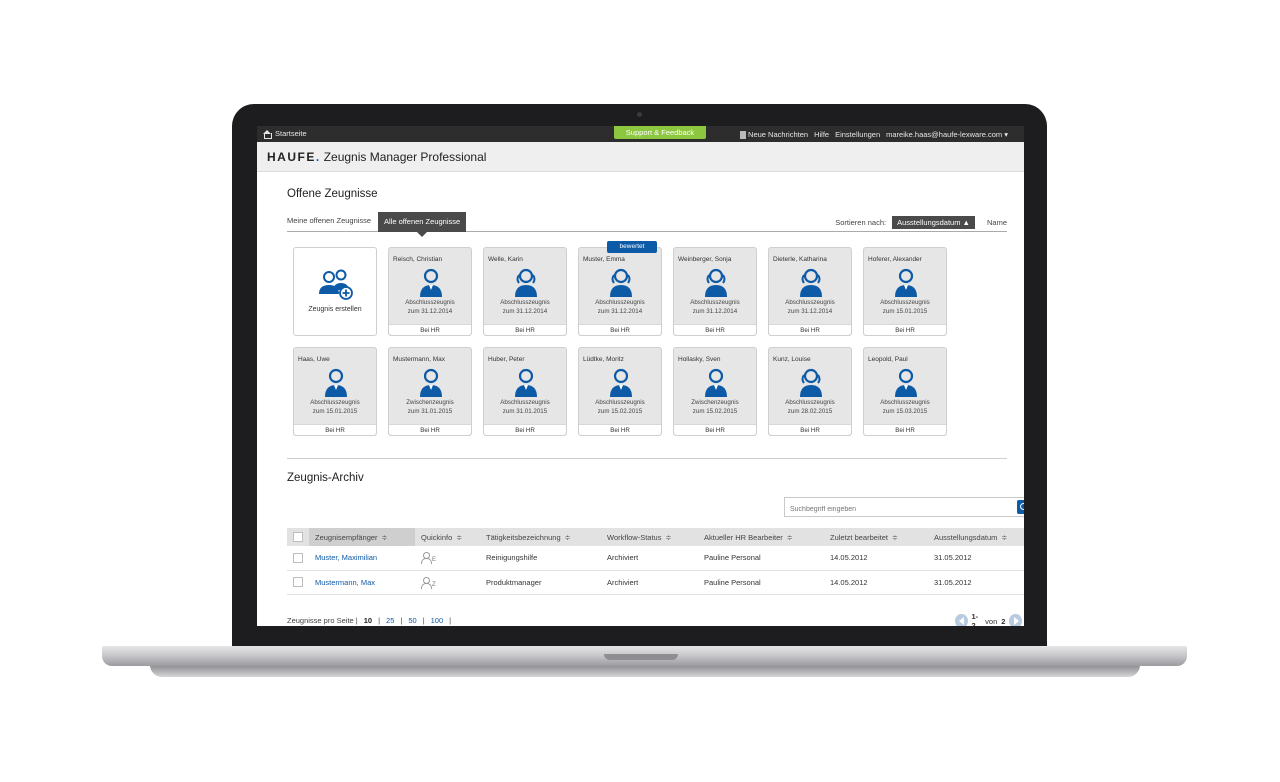  Describe the element at coordinates (314, 359) in the screenshot. I see `card-employee-name: Haas, Uwe` at that location.